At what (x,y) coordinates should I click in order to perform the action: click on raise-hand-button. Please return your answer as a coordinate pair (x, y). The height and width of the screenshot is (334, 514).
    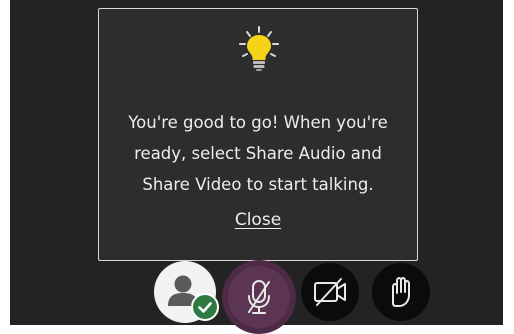
    Looking at the image, I should click on (401, 292).